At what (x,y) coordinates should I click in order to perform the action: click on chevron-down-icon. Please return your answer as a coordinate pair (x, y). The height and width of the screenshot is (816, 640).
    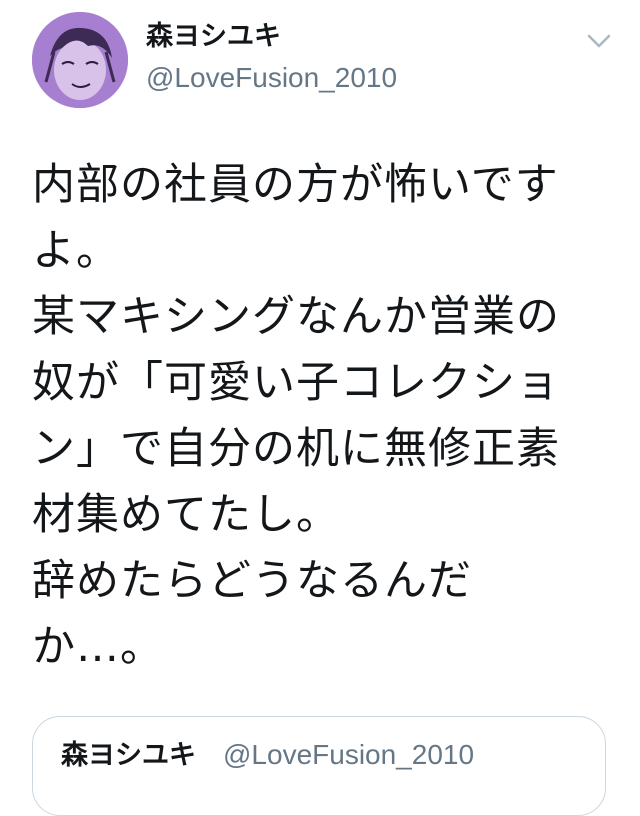
    Looking at the image, I should click on (599, 41).